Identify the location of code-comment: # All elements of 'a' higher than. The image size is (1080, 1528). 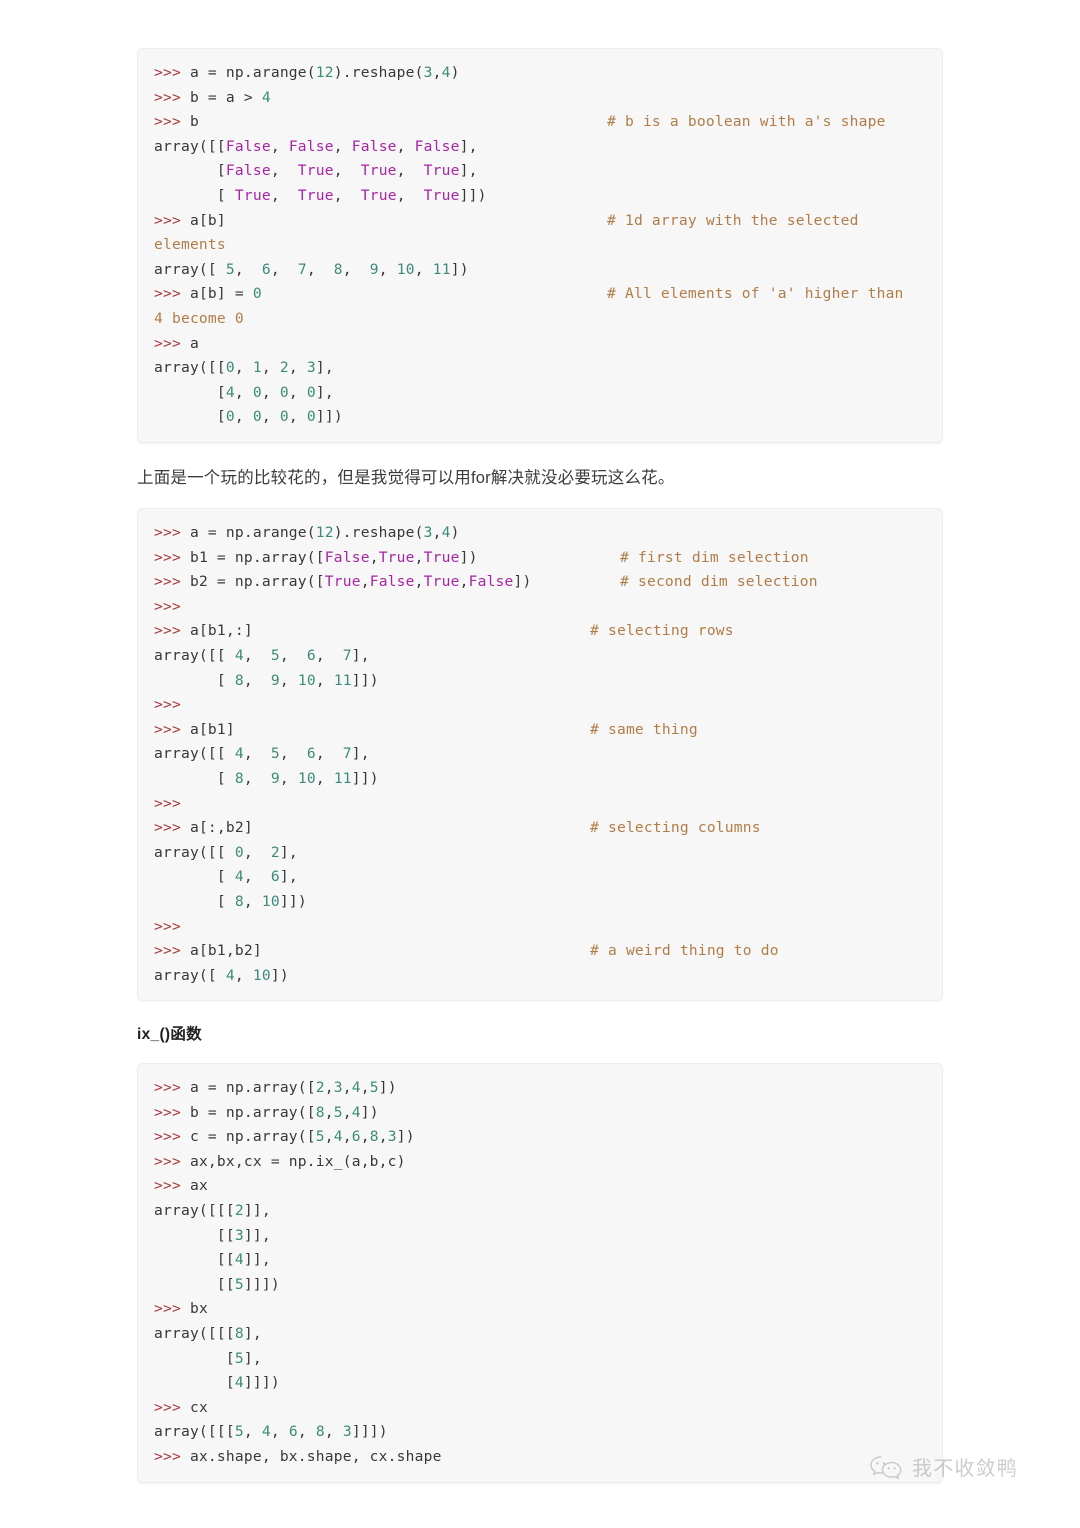
(755, 294).